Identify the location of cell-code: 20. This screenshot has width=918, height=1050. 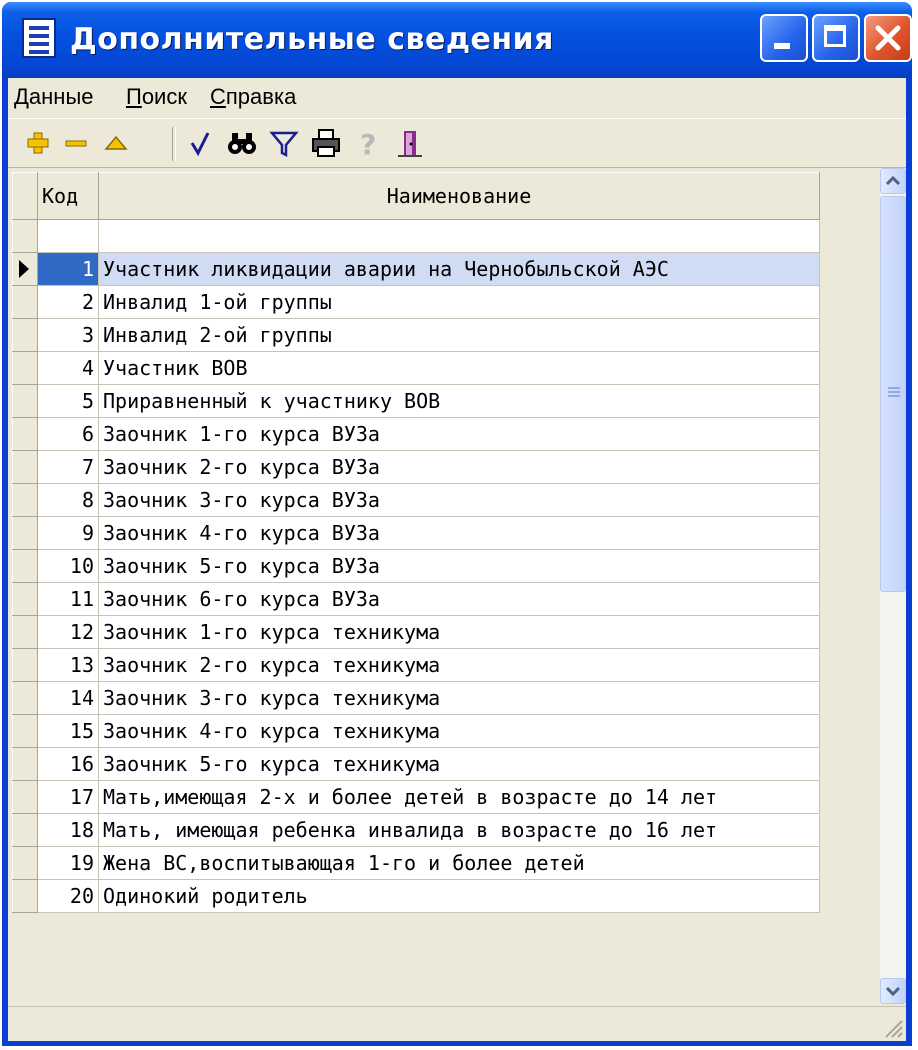
(68, 896).